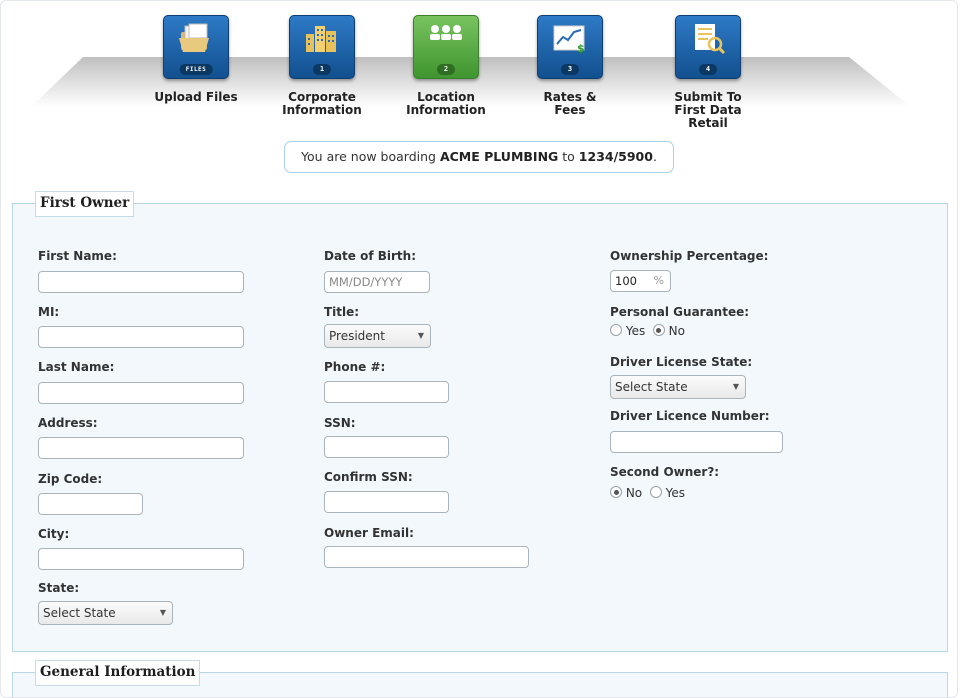 The image size is (960, 698). I want to click on step-label: Submit To First Data Retail, so click(708, 110).